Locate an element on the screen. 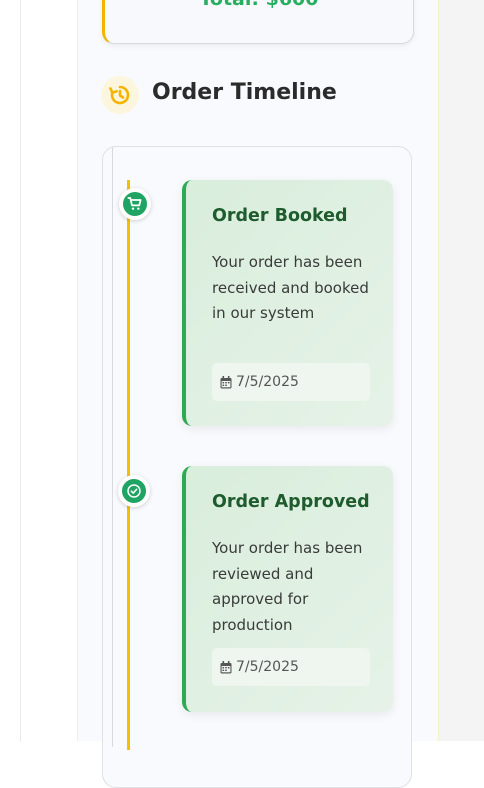 The width and height of the screenshot is (484, 788). total-amount: Total: $600 is located at coordinates (259, 4).